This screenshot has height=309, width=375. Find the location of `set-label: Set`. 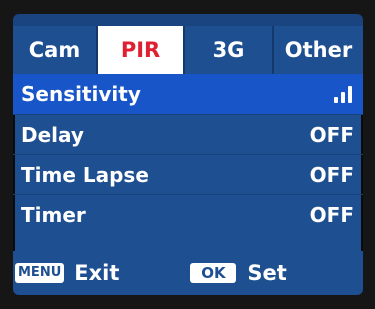

set-label: Set is located at coordinates (267, 273).